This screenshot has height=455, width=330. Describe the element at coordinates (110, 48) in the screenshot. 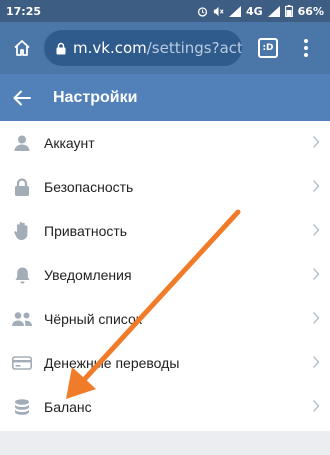

I see `url-host: m.vk.com` at that location.